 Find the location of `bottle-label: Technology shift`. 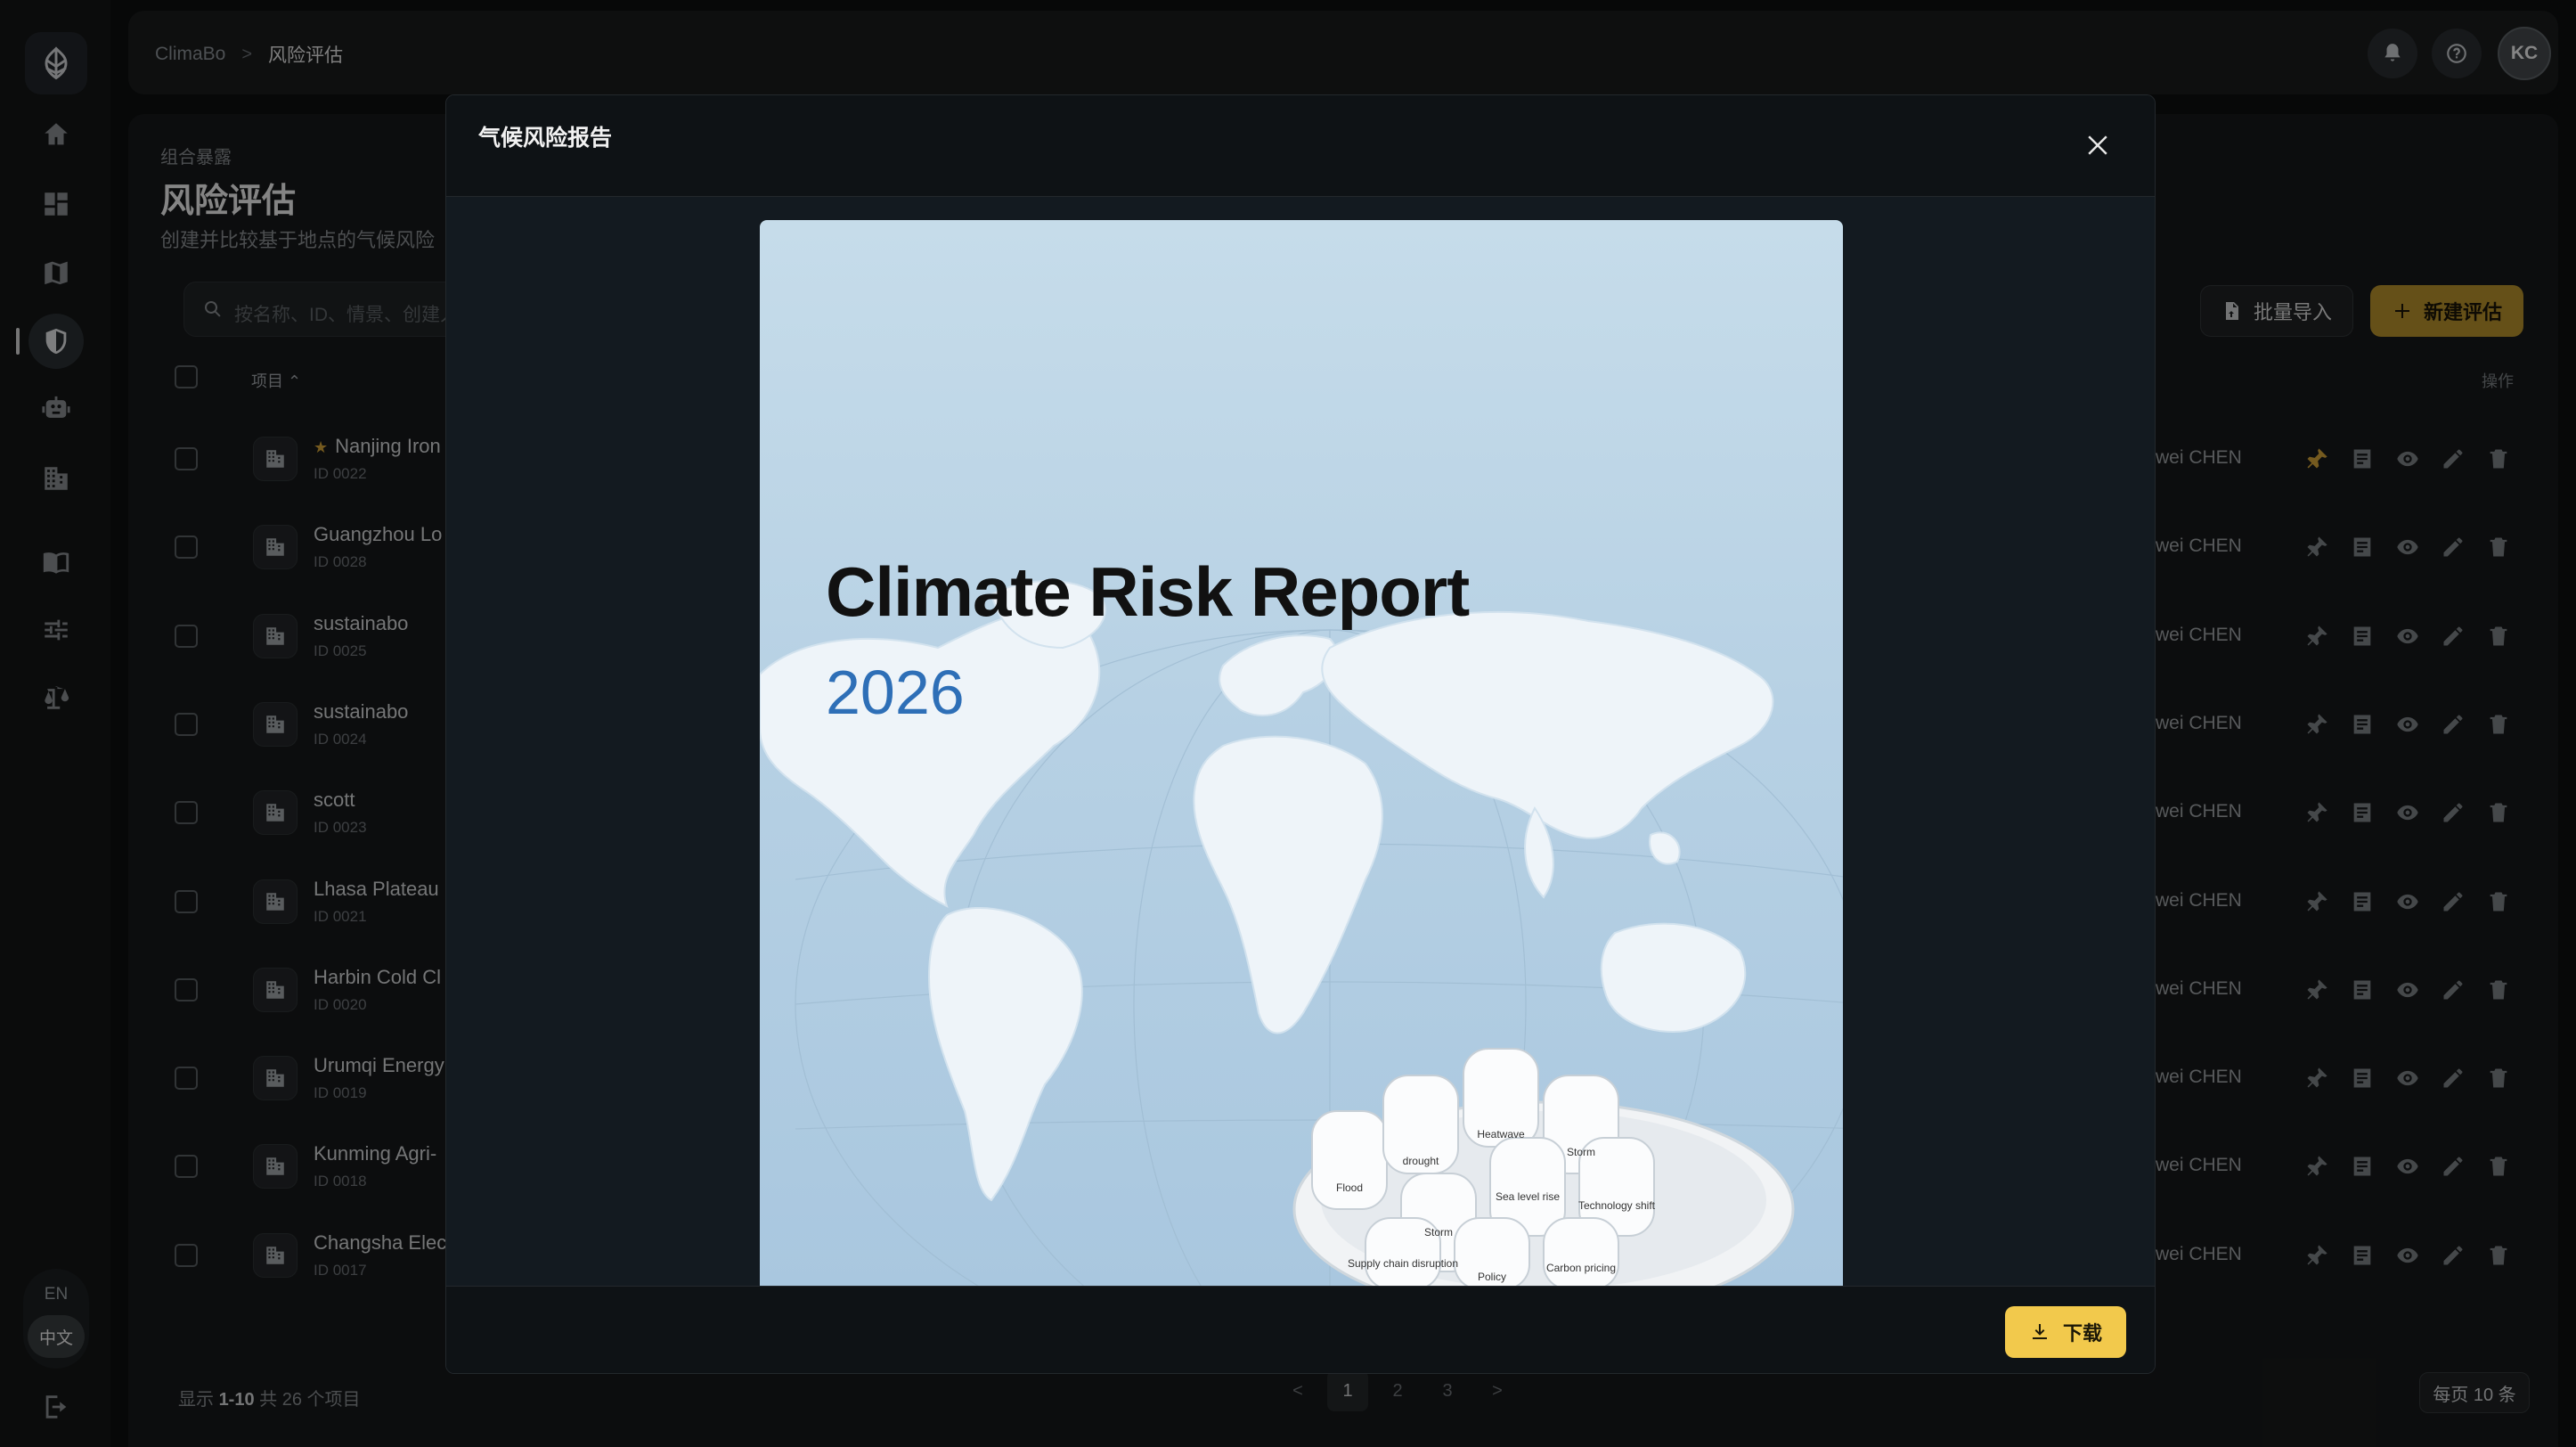

bottle-label: Technology shift is located at coordinates (1617, 1205).